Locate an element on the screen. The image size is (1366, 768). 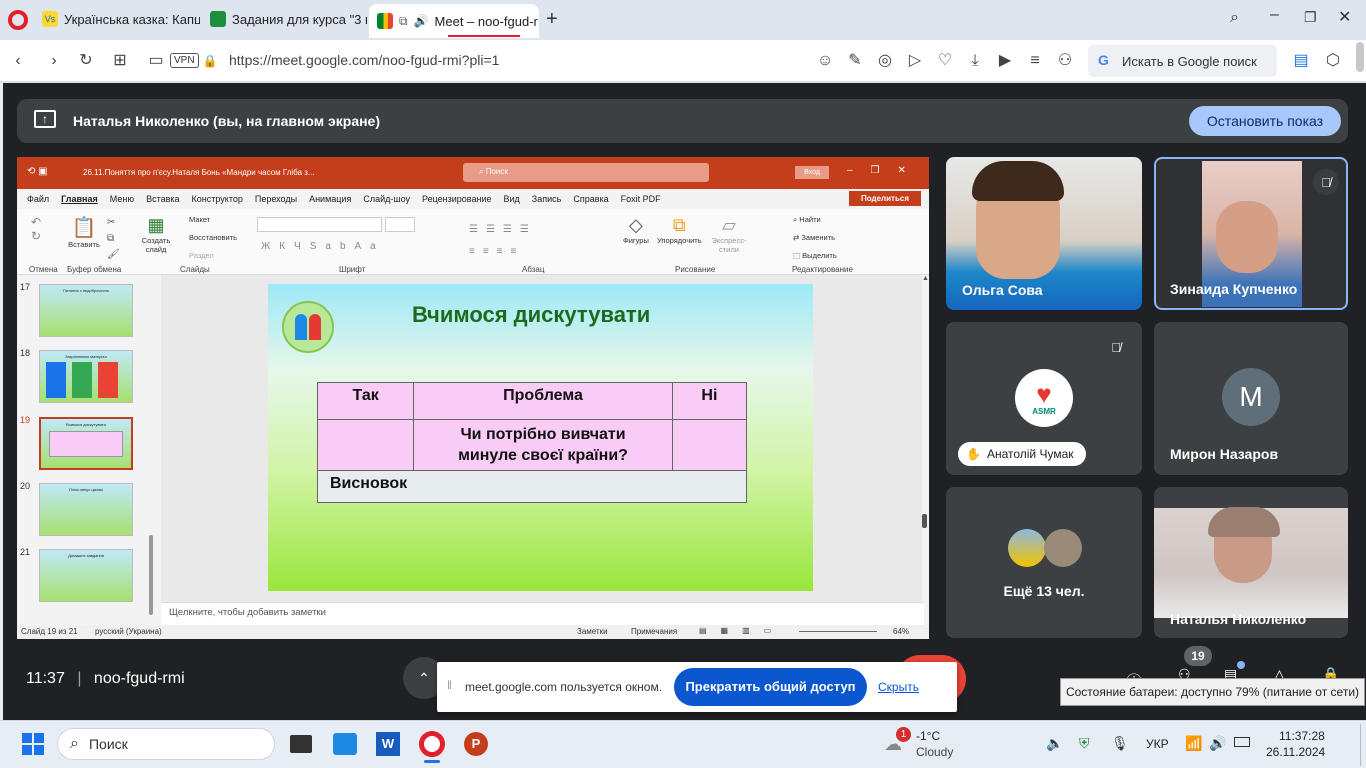
google-search-field: G Искать в Google поиск is located at coordinates (1182, 61).